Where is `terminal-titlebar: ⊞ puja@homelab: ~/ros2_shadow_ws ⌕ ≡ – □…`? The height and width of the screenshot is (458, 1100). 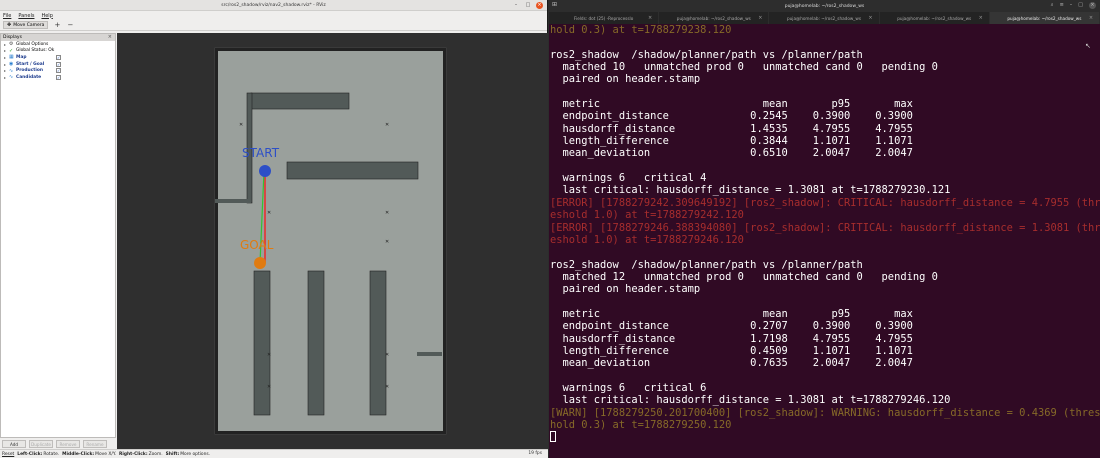 terminal-titlebar: ⊞ puja@homelab: ~/ros2_shadow_ws ⌕ ≡ – □… is located at coordinates (824, 6).